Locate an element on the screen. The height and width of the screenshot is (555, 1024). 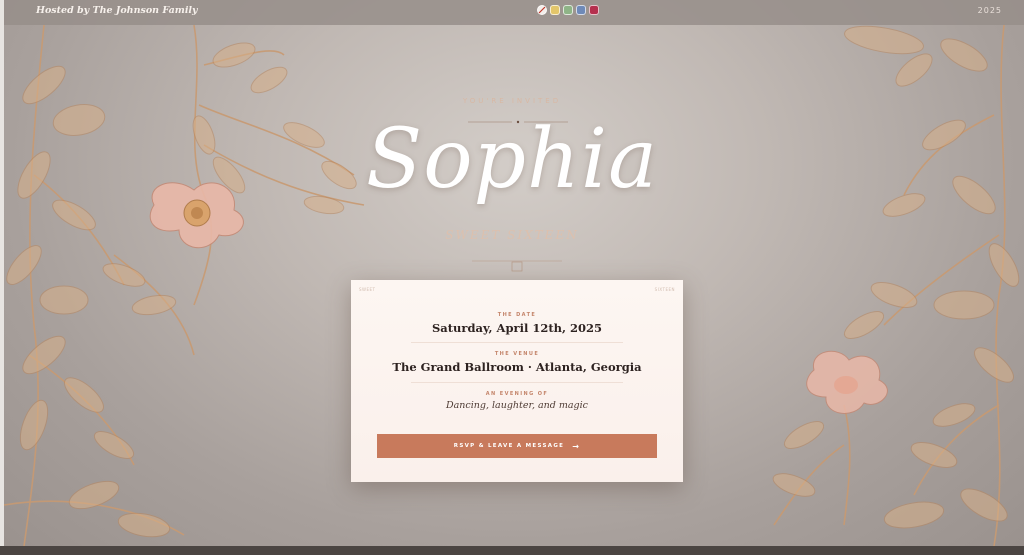
event-subtitle: SWEET SIXTEEN is located at coordinates (512, 235).